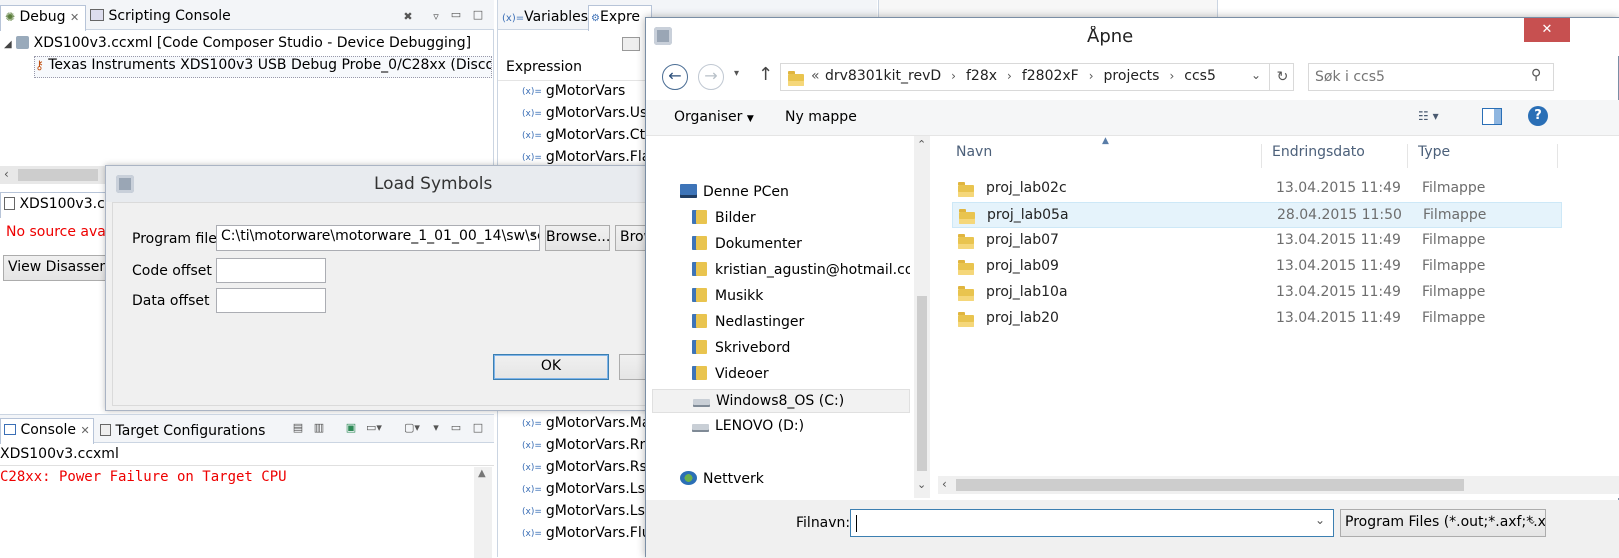 The height and width of the screenshot is (558, 1619). I want to click on expression-row: (x)= gMotorVars.Use, so click(578, 114).